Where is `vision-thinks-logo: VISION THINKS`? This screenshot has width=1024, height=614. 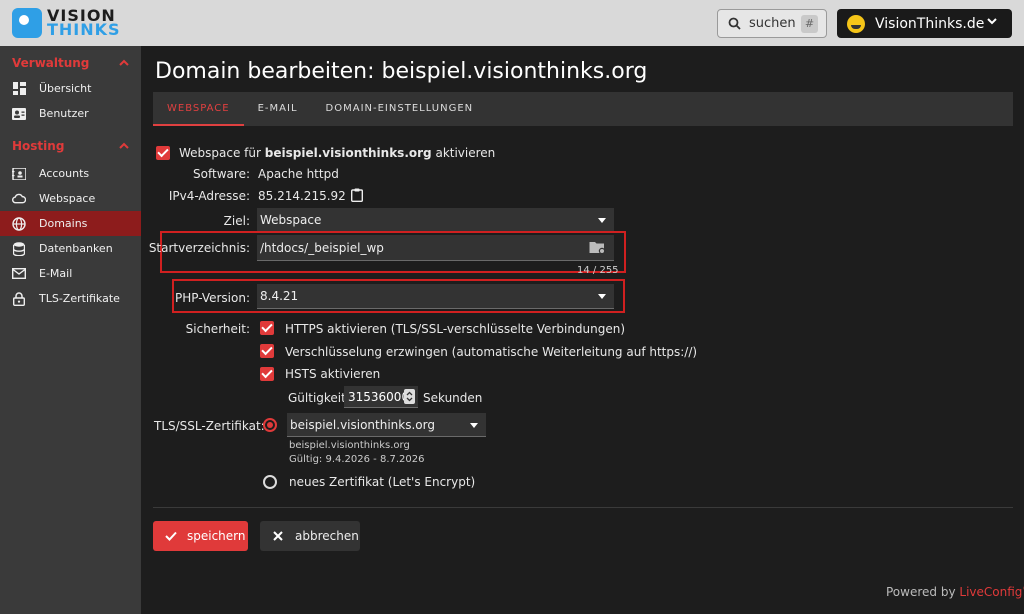
vision-thinks-logo: VISION THINKS is located at coordinates (66, 23).